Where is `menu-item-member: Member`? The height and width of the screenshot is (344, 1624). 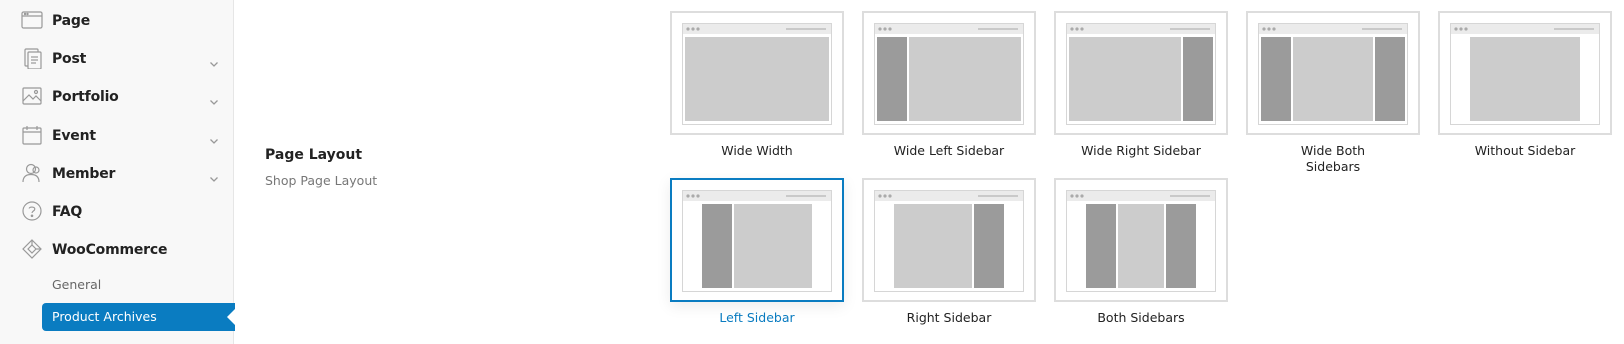 menu-item-member: Member is located at coordinates (117, 174).